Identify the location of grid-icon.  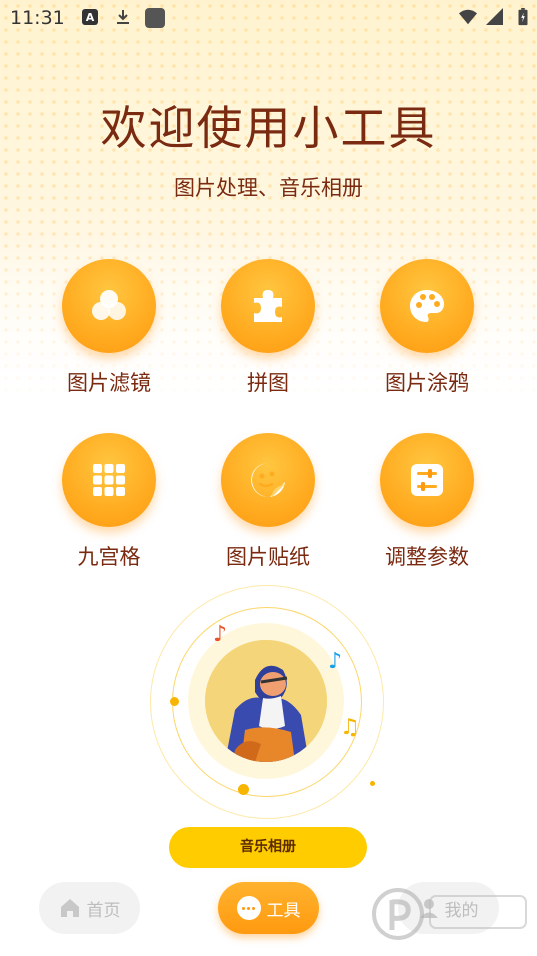
(109, 480).